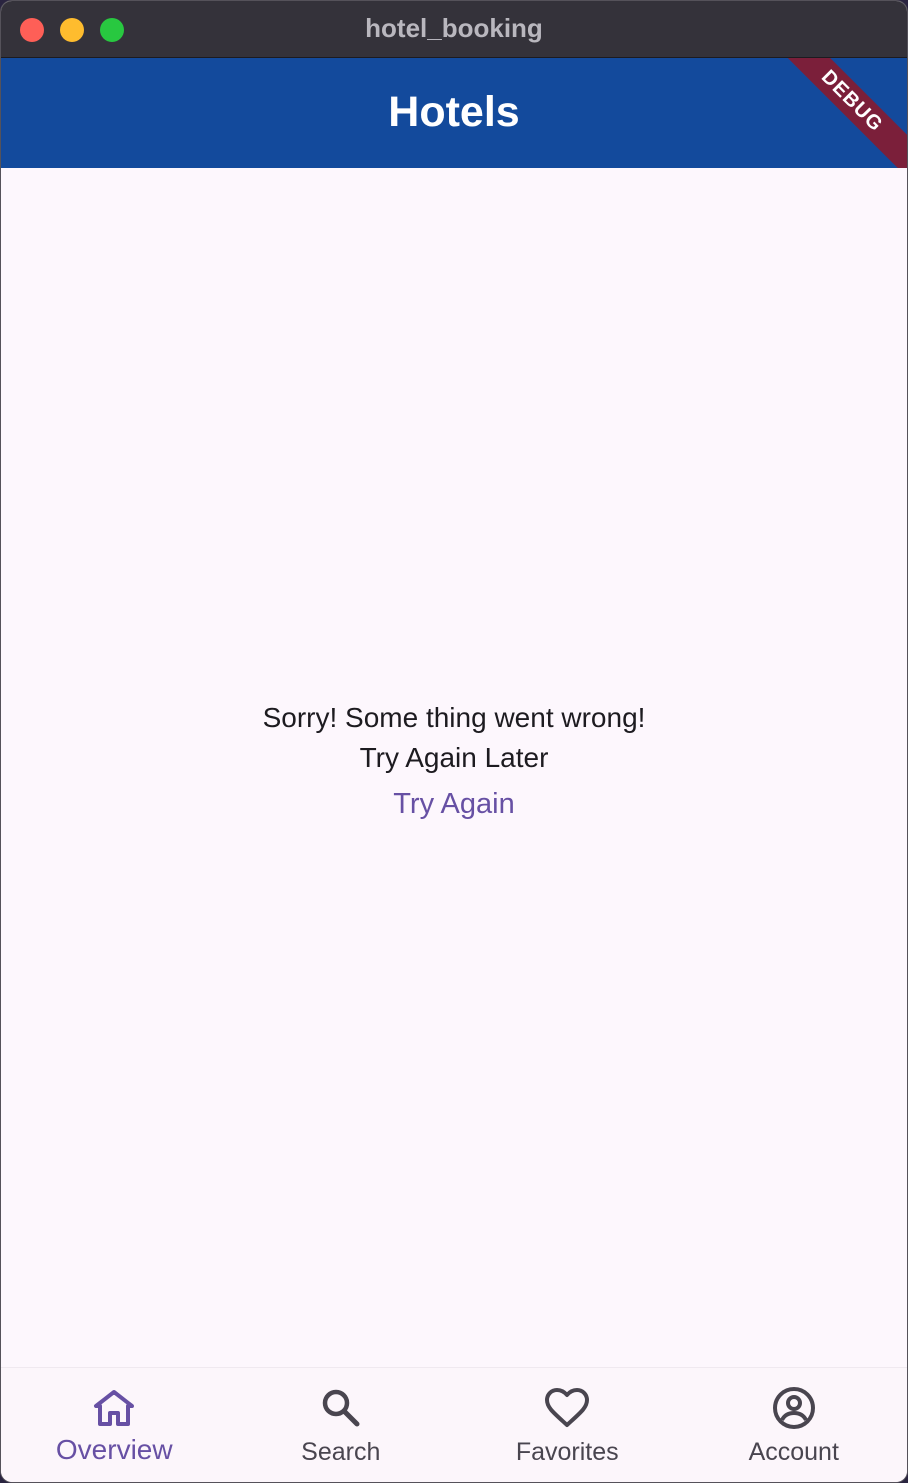 This screenshot has width=908, height=1483. I want to click on nav-item-account: Account, so click(794, 1425).